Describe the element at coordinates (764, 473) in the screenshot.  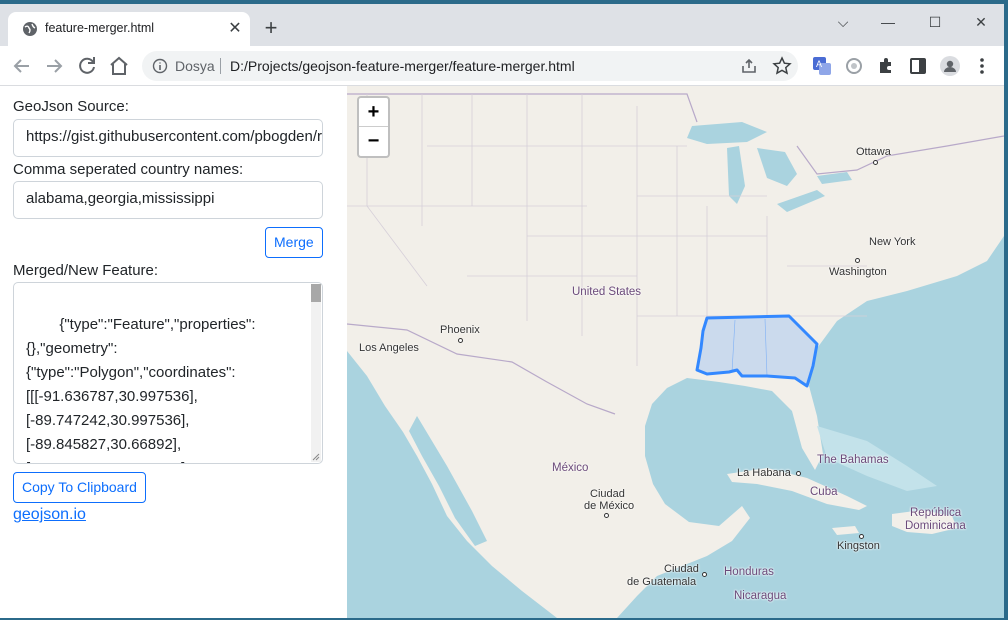
I see `map-label-la-habana: La Habana` at that location.